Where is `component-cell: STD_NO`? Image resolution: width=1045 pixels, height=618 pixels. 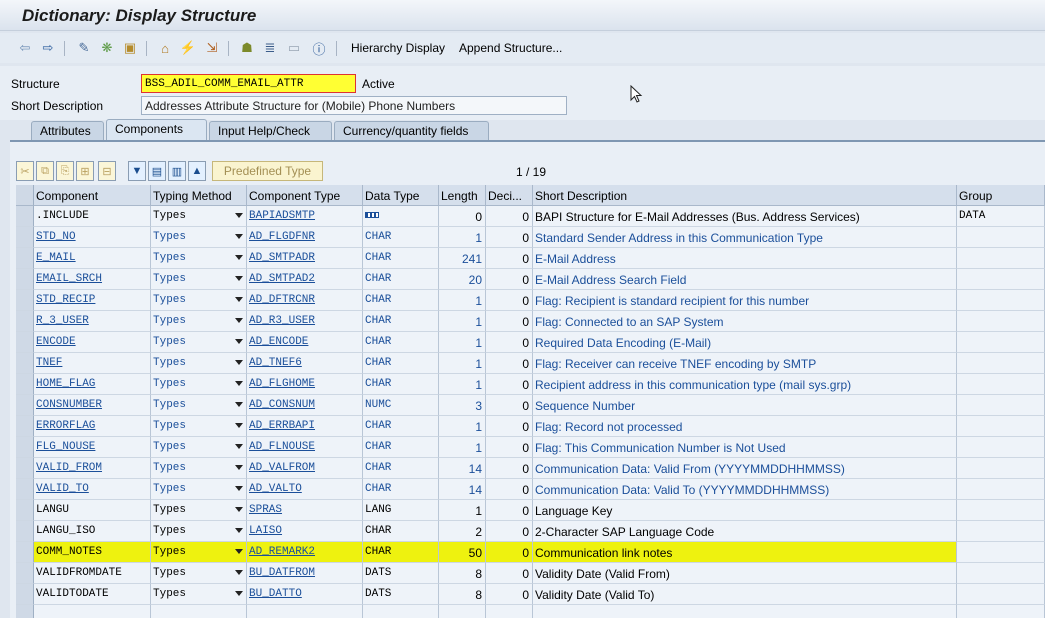
component-cell: STD_NO is located at coordinates (92, 237).